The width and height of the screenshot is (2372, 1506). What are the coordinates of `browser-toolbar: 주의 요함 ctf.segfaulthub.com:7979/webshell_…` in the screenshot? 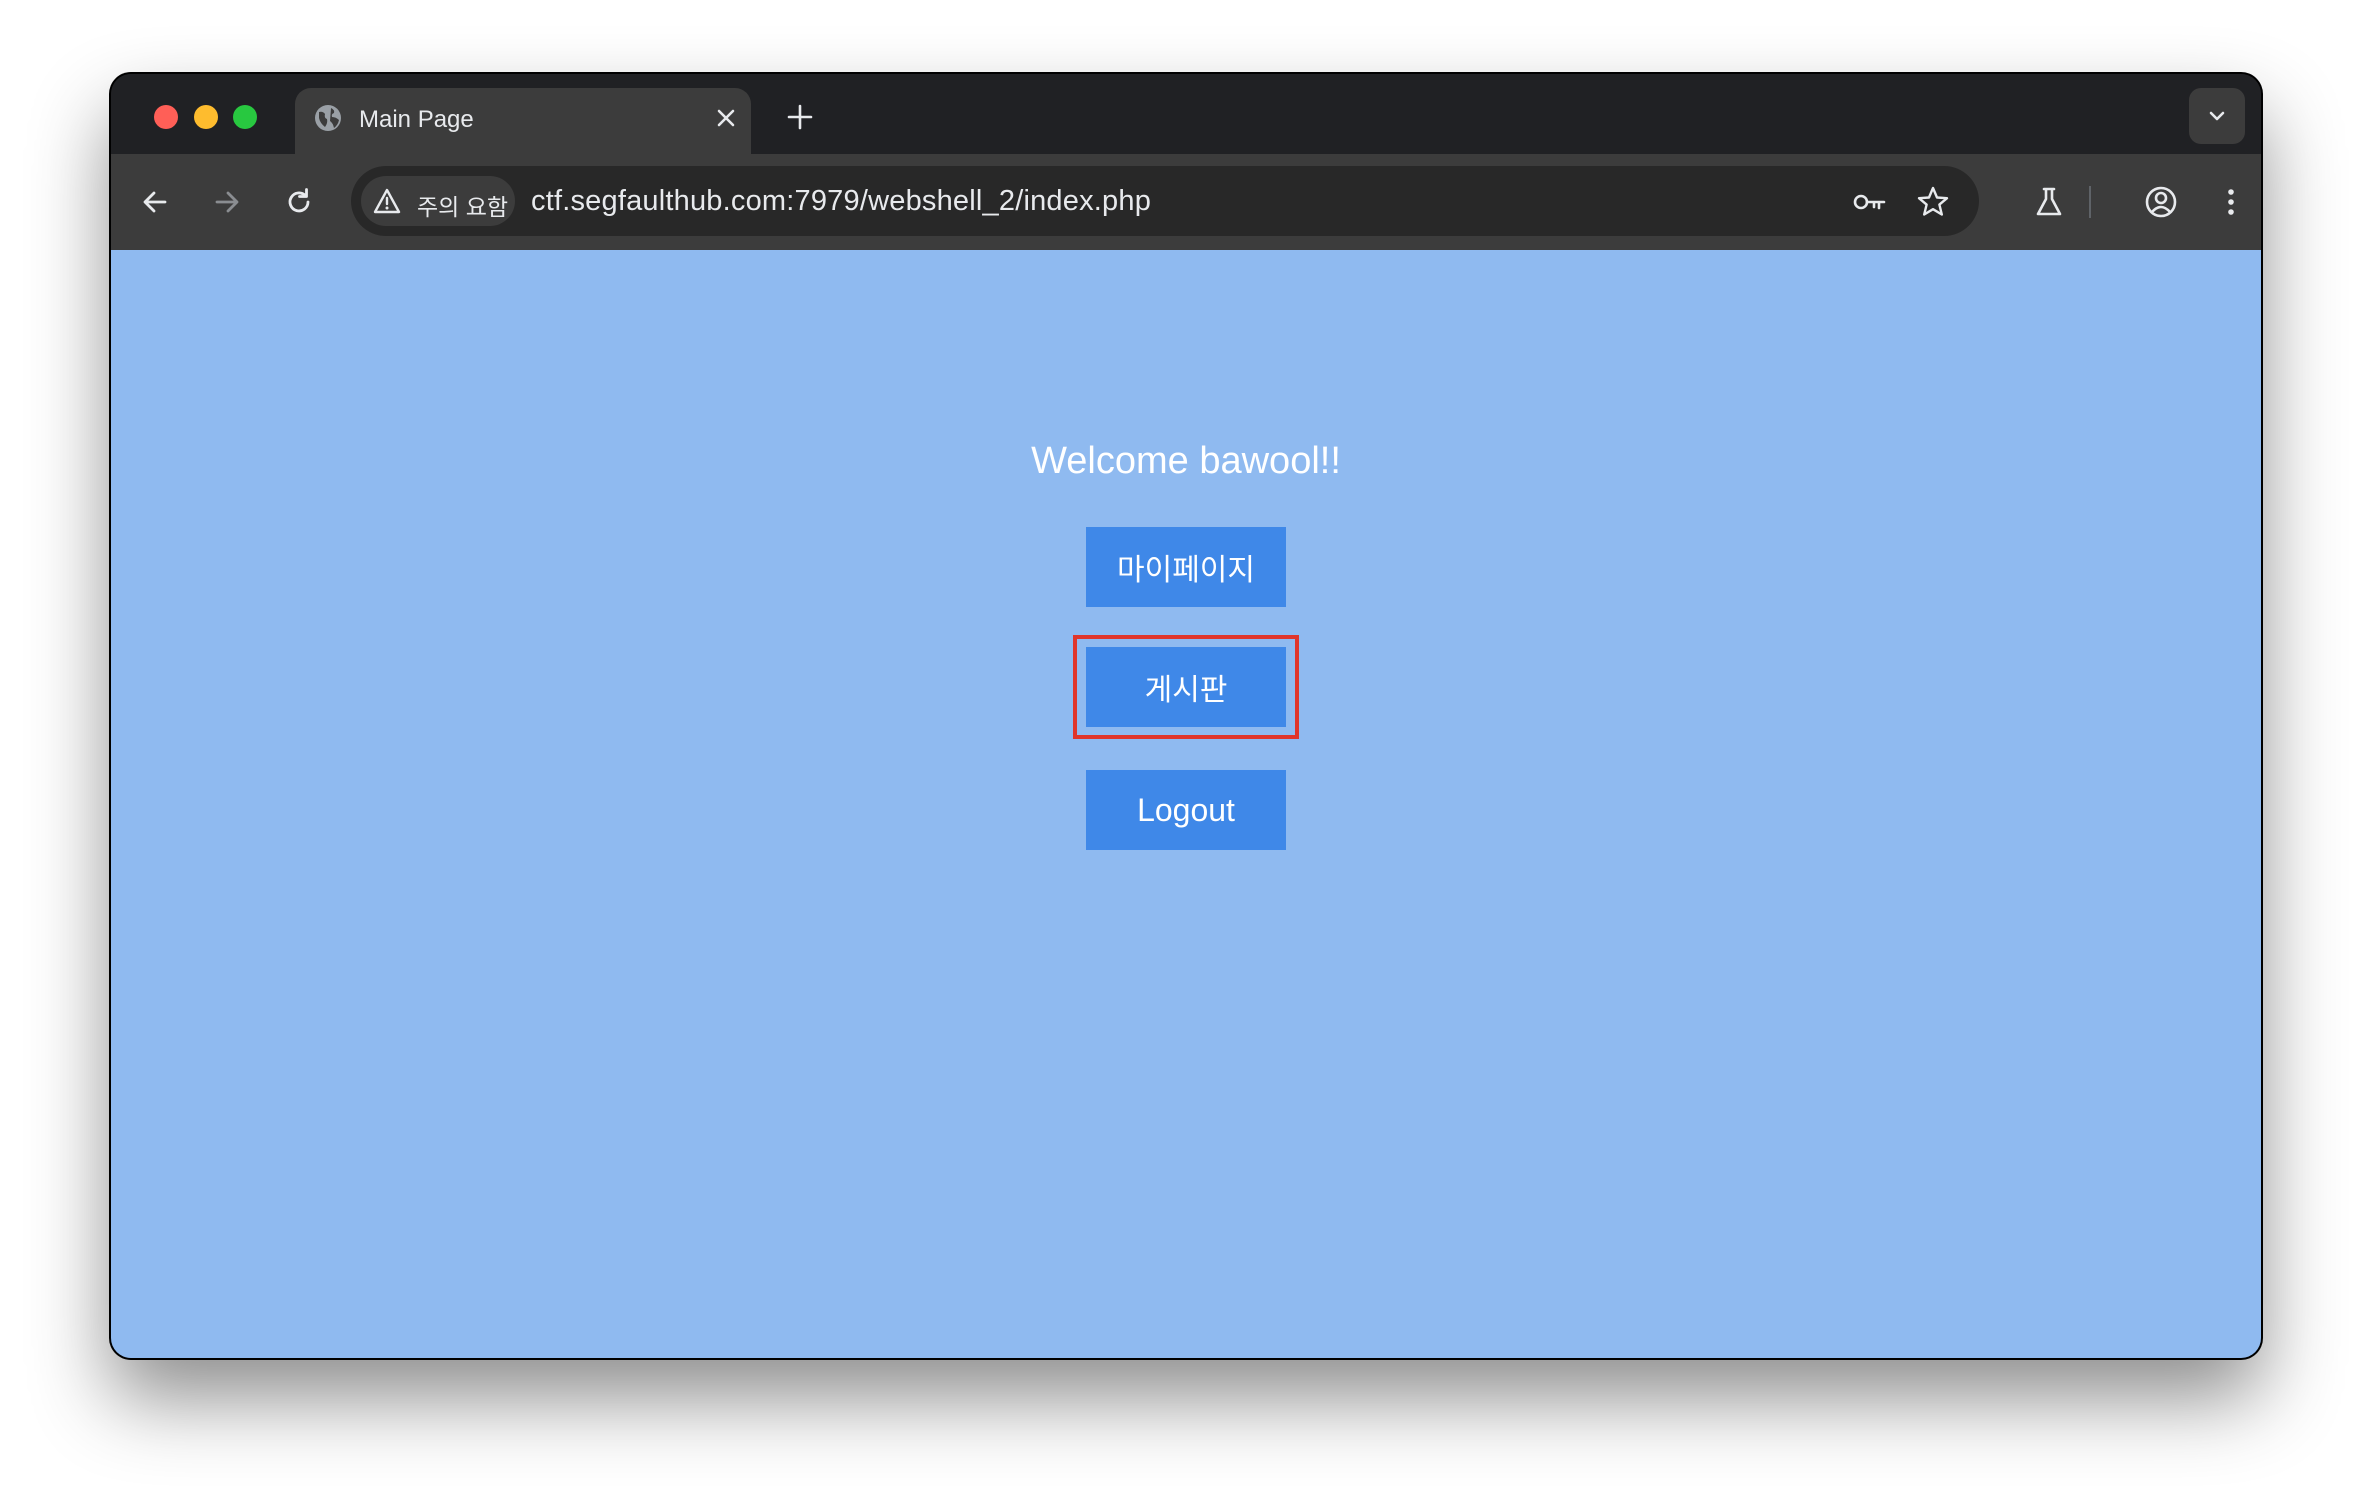 It's located at (1186, 202).